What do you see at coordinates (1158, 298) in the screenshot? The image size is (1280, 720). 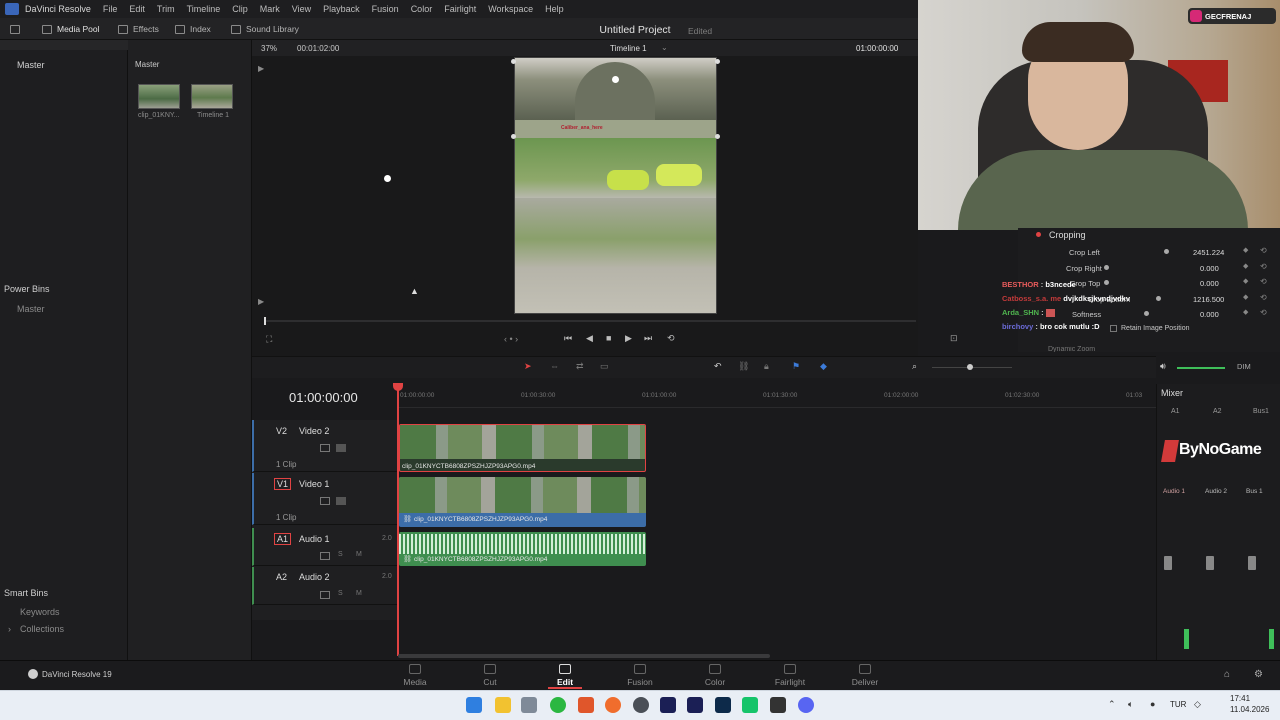 I see `crop-bottom-slider` at bounding box center [1158, 298].